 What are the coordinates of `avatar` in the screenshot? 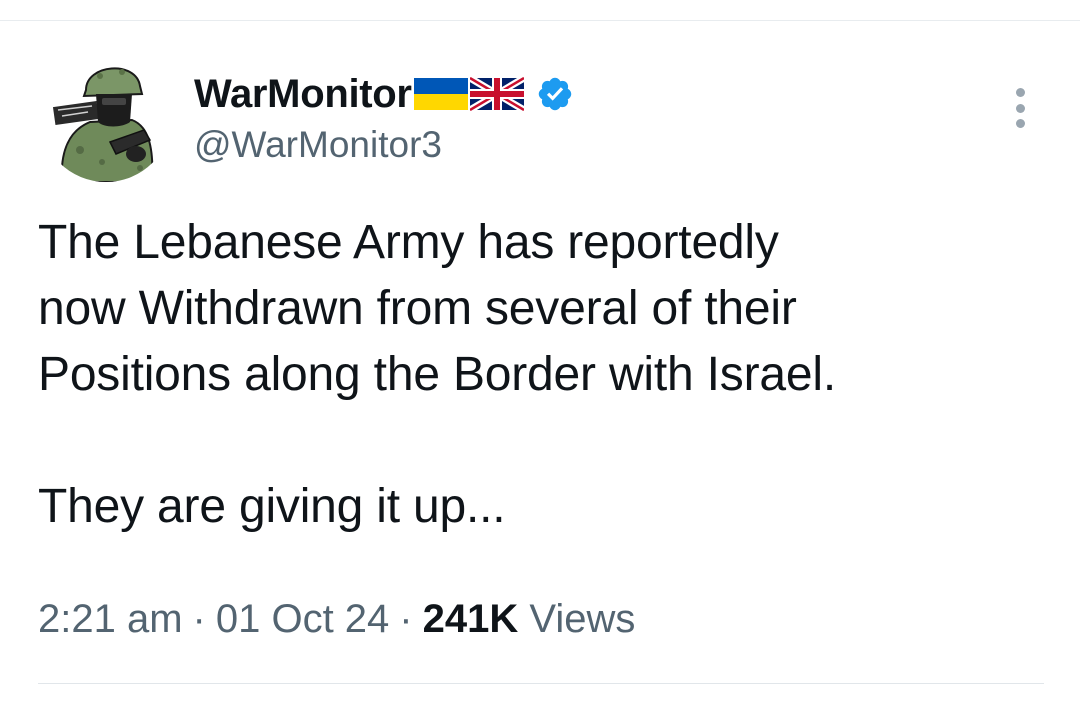 It's located at (106, 116).